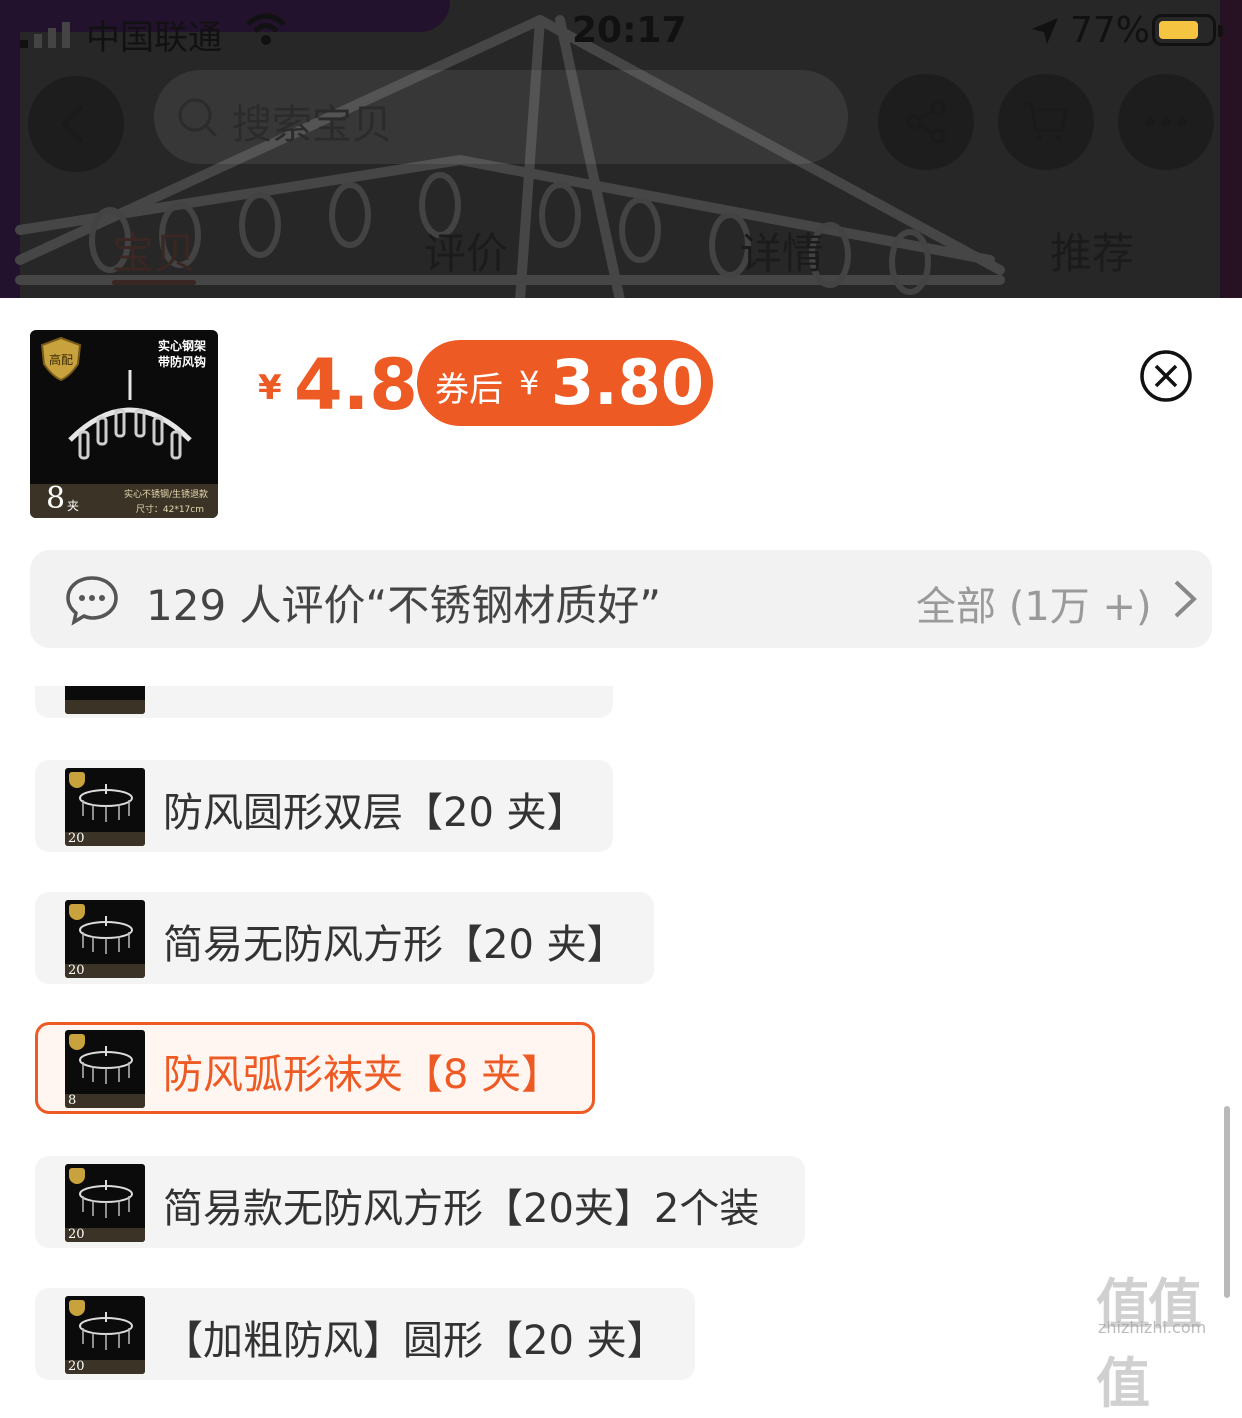  Describe the element at coordinates (1166, 376) in the screenshot. I see `close-icon` at that location.